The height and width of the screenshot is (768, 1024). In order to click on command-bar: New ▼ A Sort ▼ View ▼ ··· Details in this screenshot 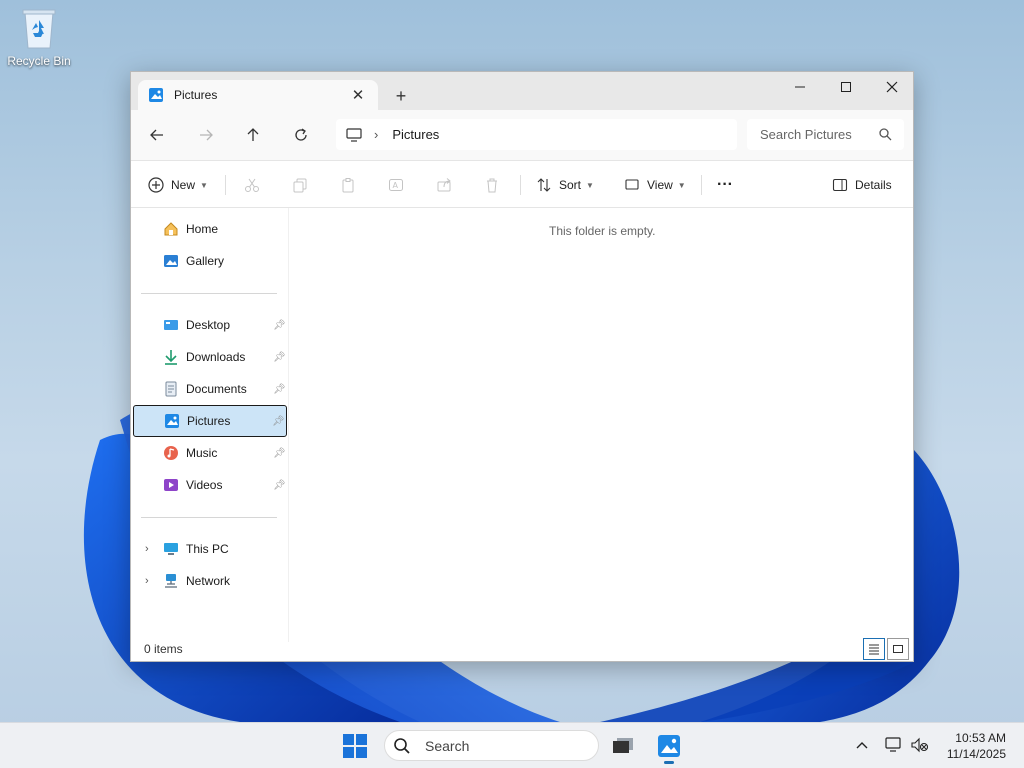, I will do `click(522, 184)`.